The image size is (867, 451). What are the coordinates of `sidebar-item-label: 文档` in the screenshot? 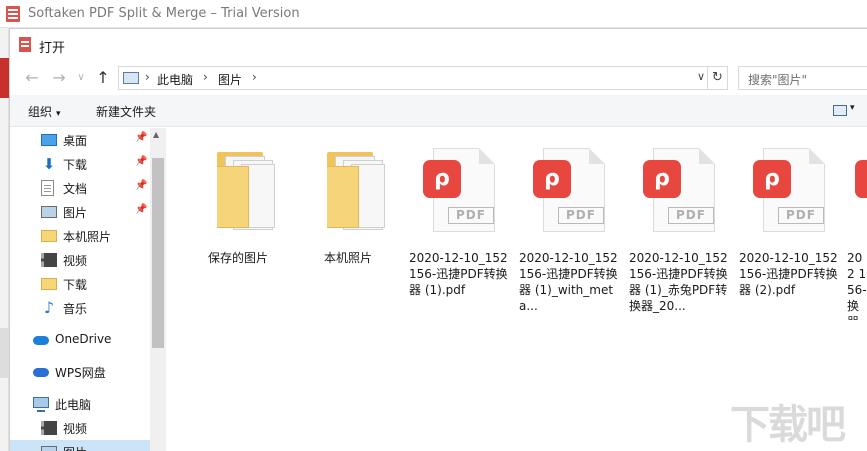 It's located at (75, 189).